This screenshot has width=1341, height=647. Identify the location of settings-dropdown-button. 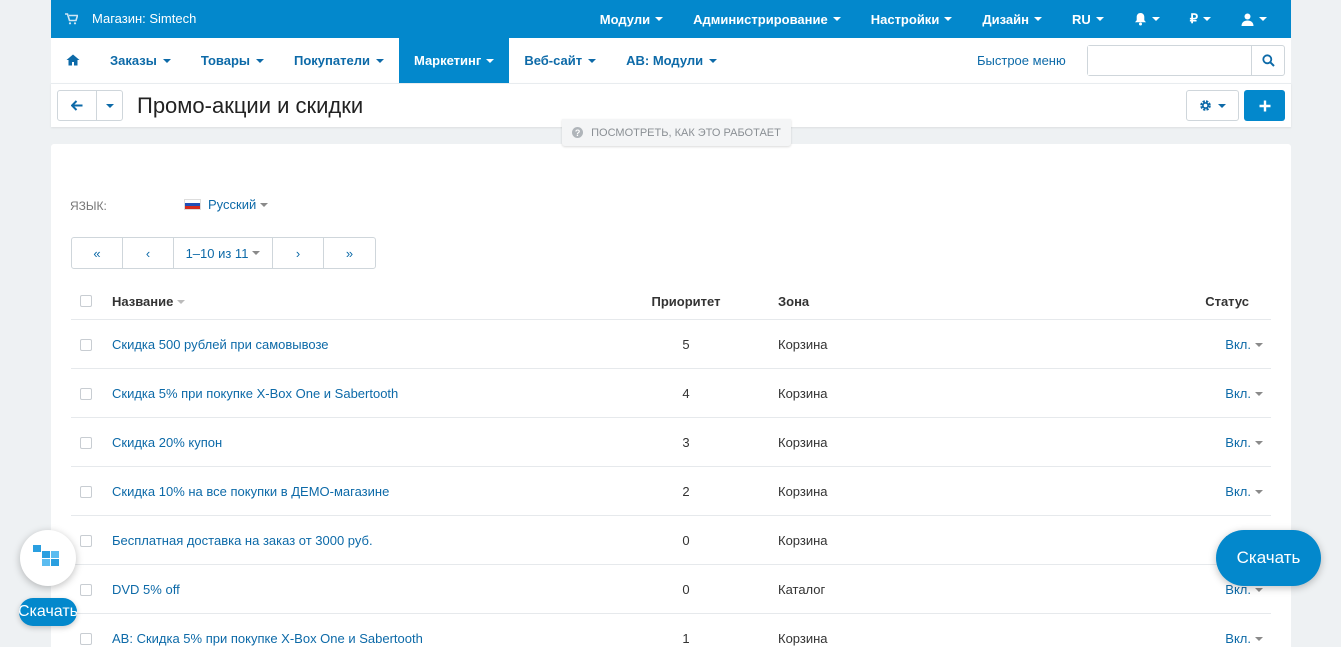
(1212, 105).